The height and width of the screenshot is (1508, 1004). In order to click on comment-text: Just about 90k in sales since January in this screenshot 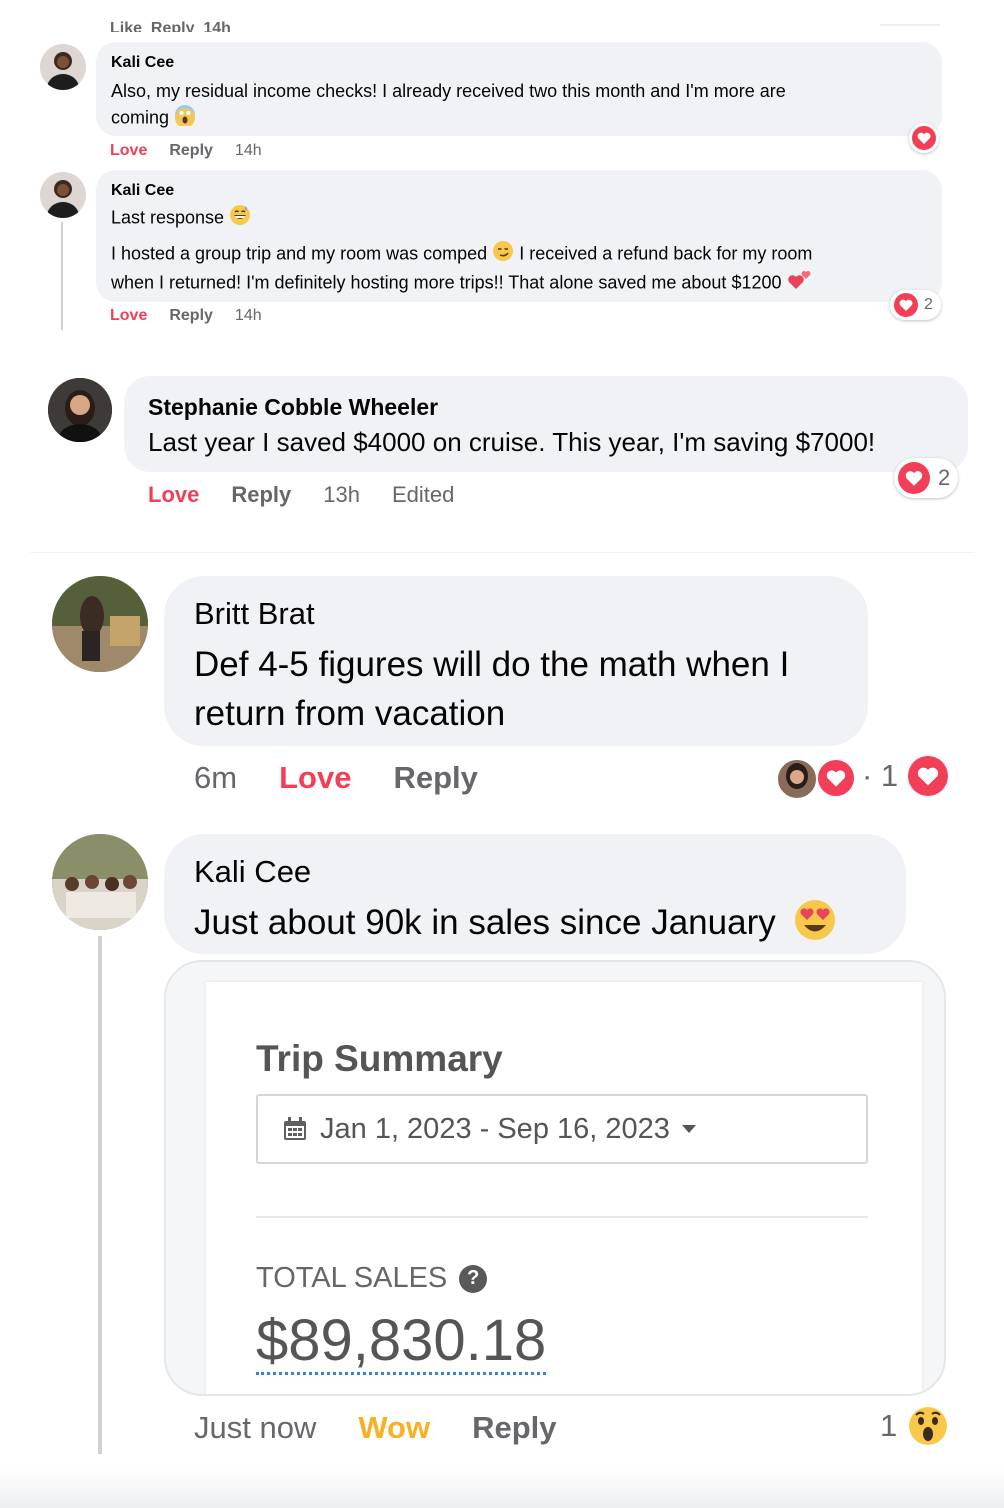, I will do `click(515, 924)`.